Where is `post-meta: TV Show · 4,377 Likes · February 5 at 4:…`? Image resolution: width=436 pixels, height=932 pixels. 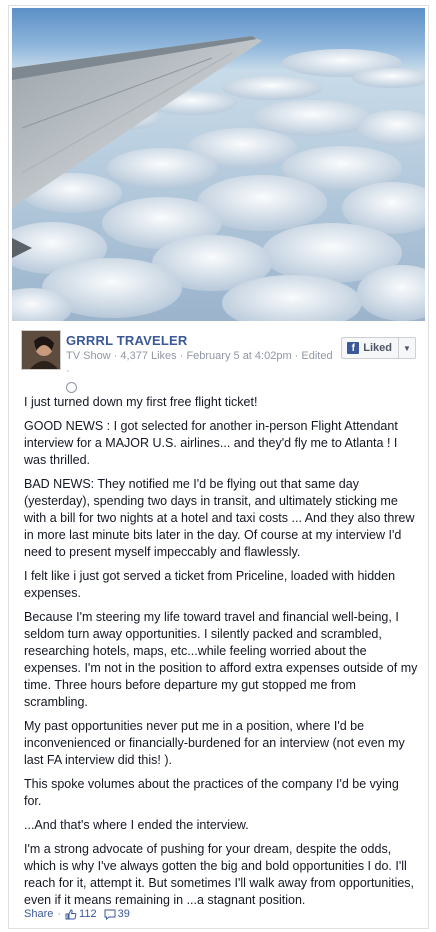
post-meta: TV Show · 4,377 Likes · February 5 at 4:… is located at coordinates (201, 371).